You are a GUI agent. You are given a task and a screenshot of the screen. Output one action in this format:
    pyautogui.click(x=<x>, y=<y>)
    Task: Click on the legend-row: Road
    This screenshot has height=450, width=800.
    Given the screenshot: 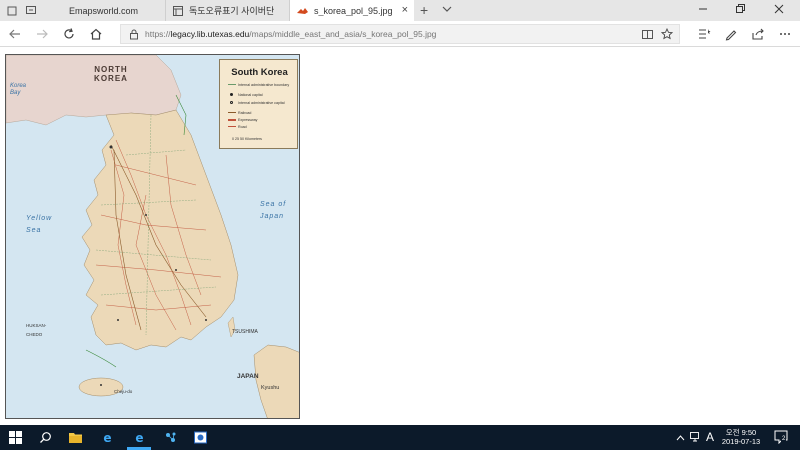 What is the action you would take?
    pyautogui.click(x=237, y=127)
    